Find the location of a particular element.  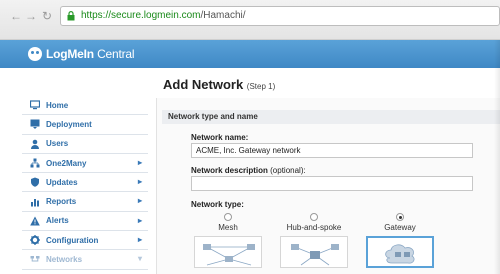

logo-text: LogMeIn Central is located at coordinates (90, 54).